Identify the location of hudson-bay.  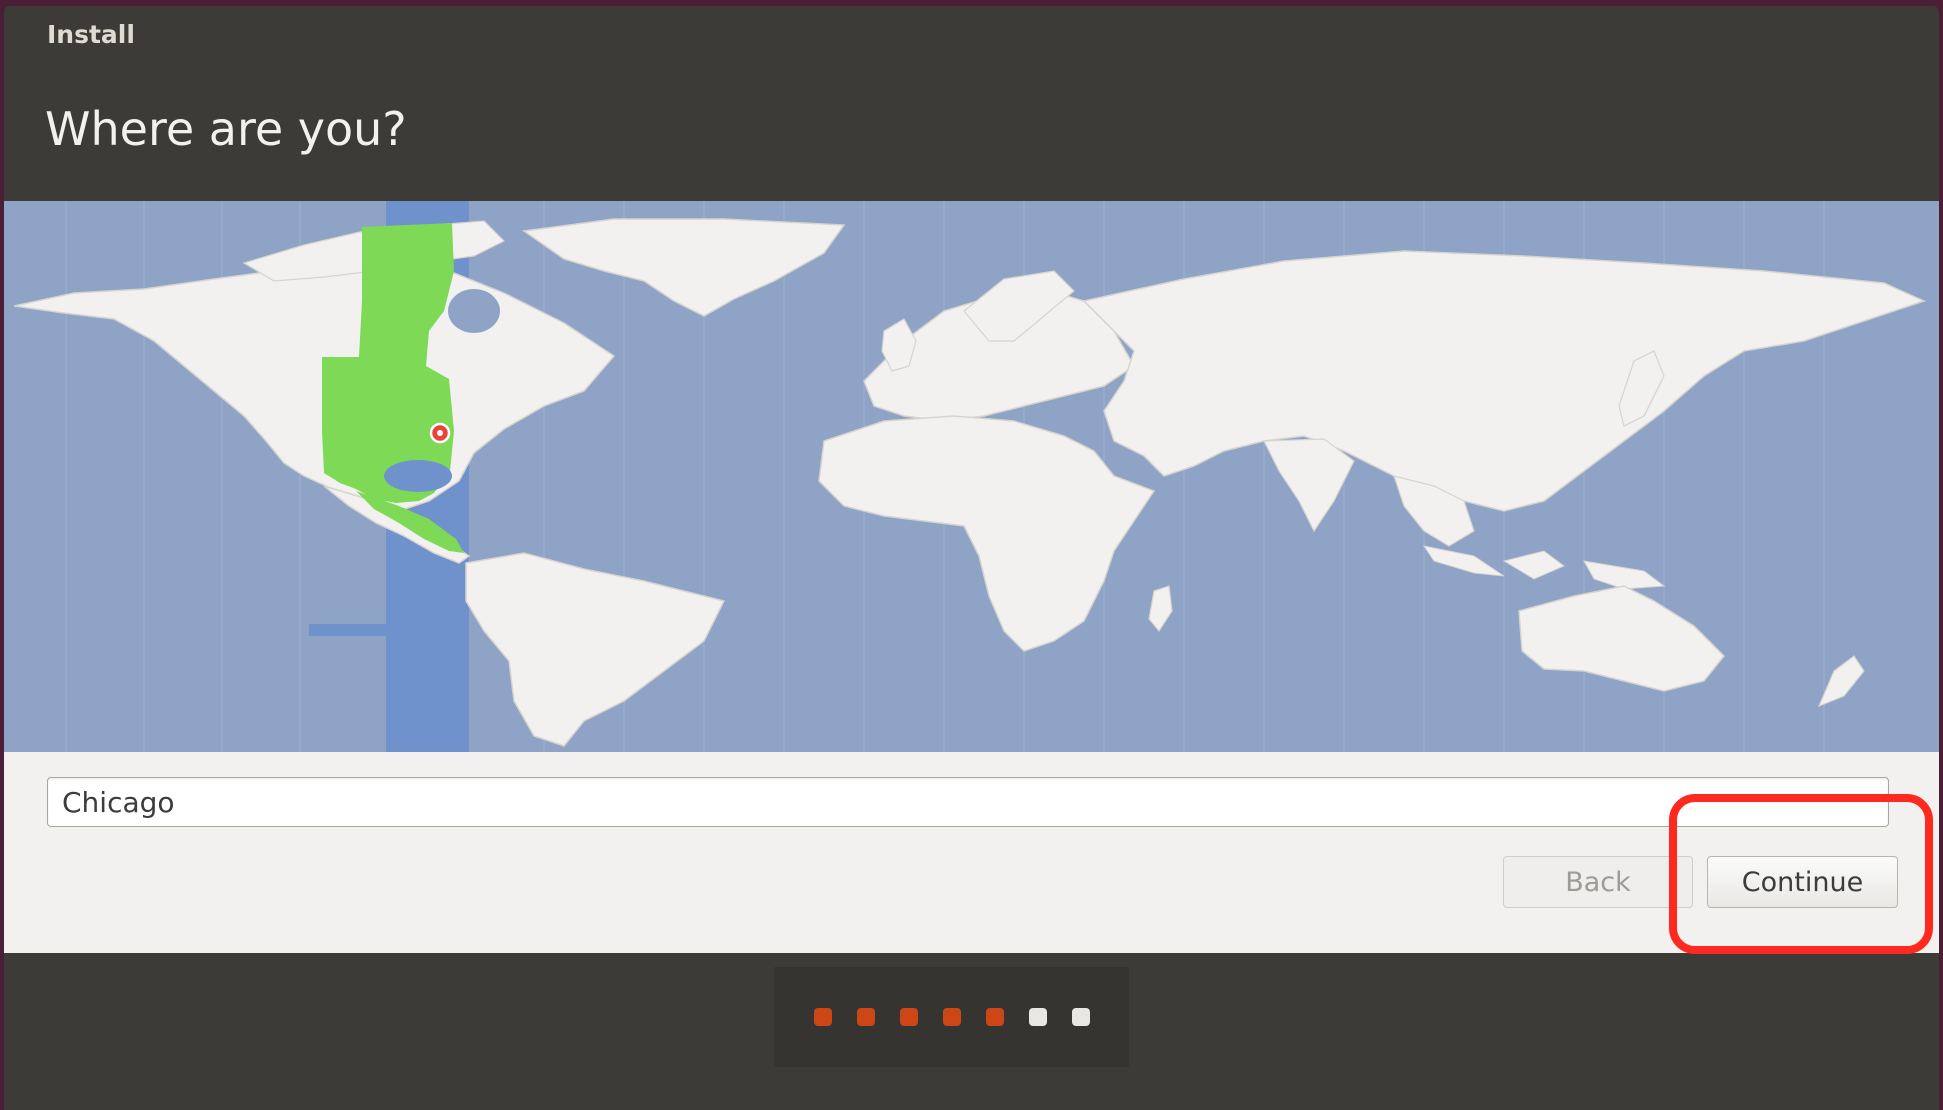
(474, 311).